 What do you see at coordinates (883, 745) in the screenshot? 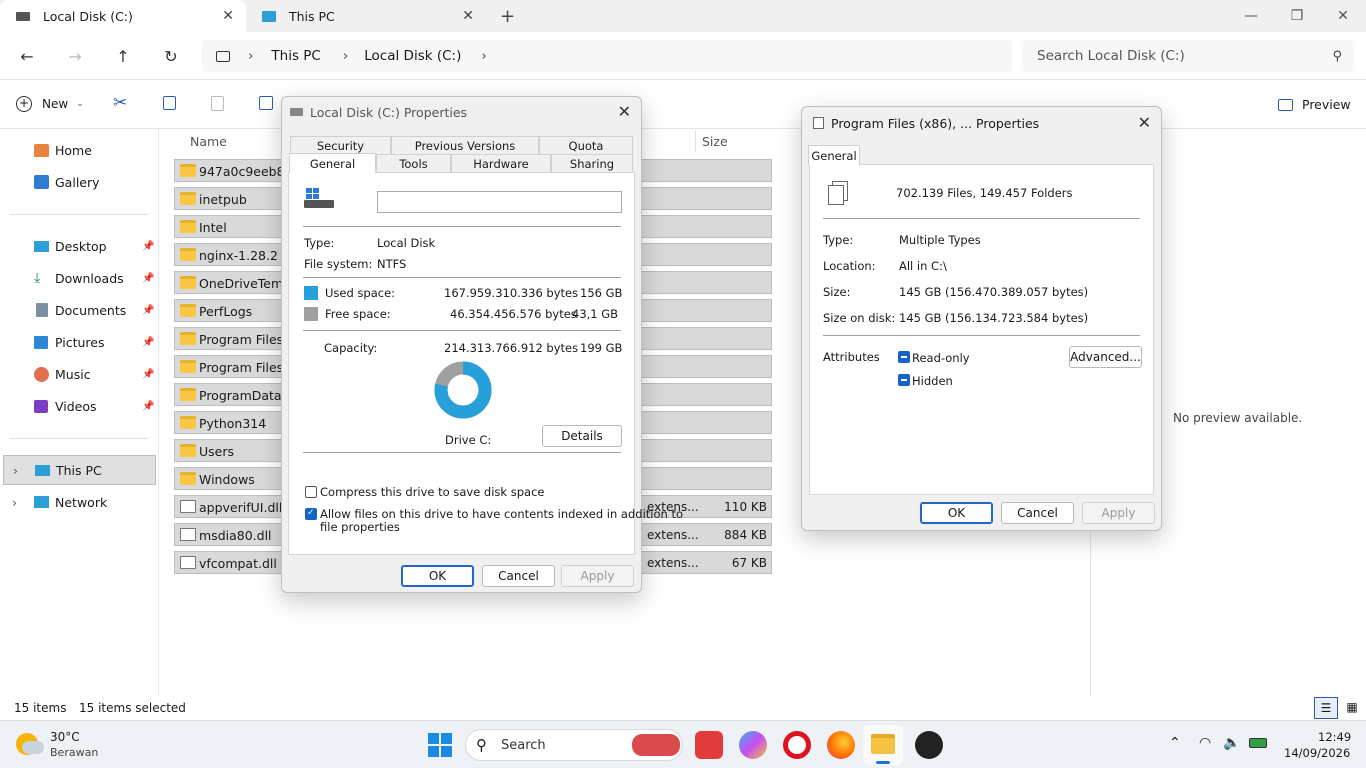
I see `file-explorer-taskbar-item` at bounding box center [883, 745].